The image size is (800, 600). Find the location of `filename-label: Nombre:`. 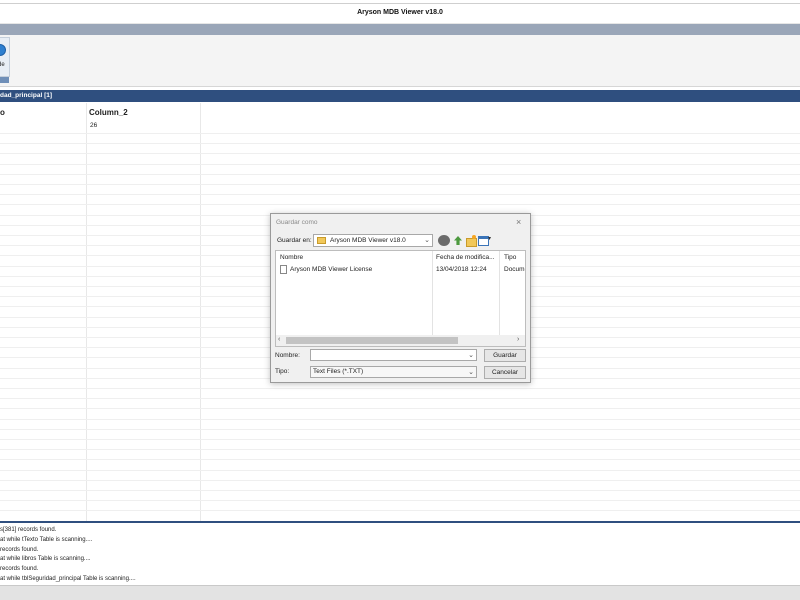

filename-label: Nombre: is located at coordinates (287, 355).